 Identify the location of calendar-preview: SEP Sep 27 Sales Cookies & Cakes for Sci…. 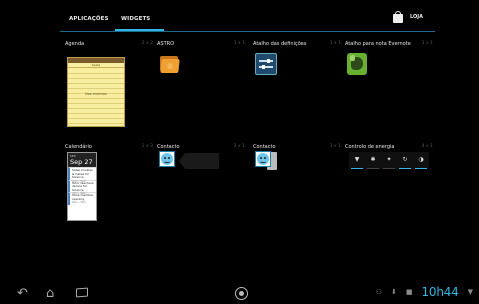
(82, 186).